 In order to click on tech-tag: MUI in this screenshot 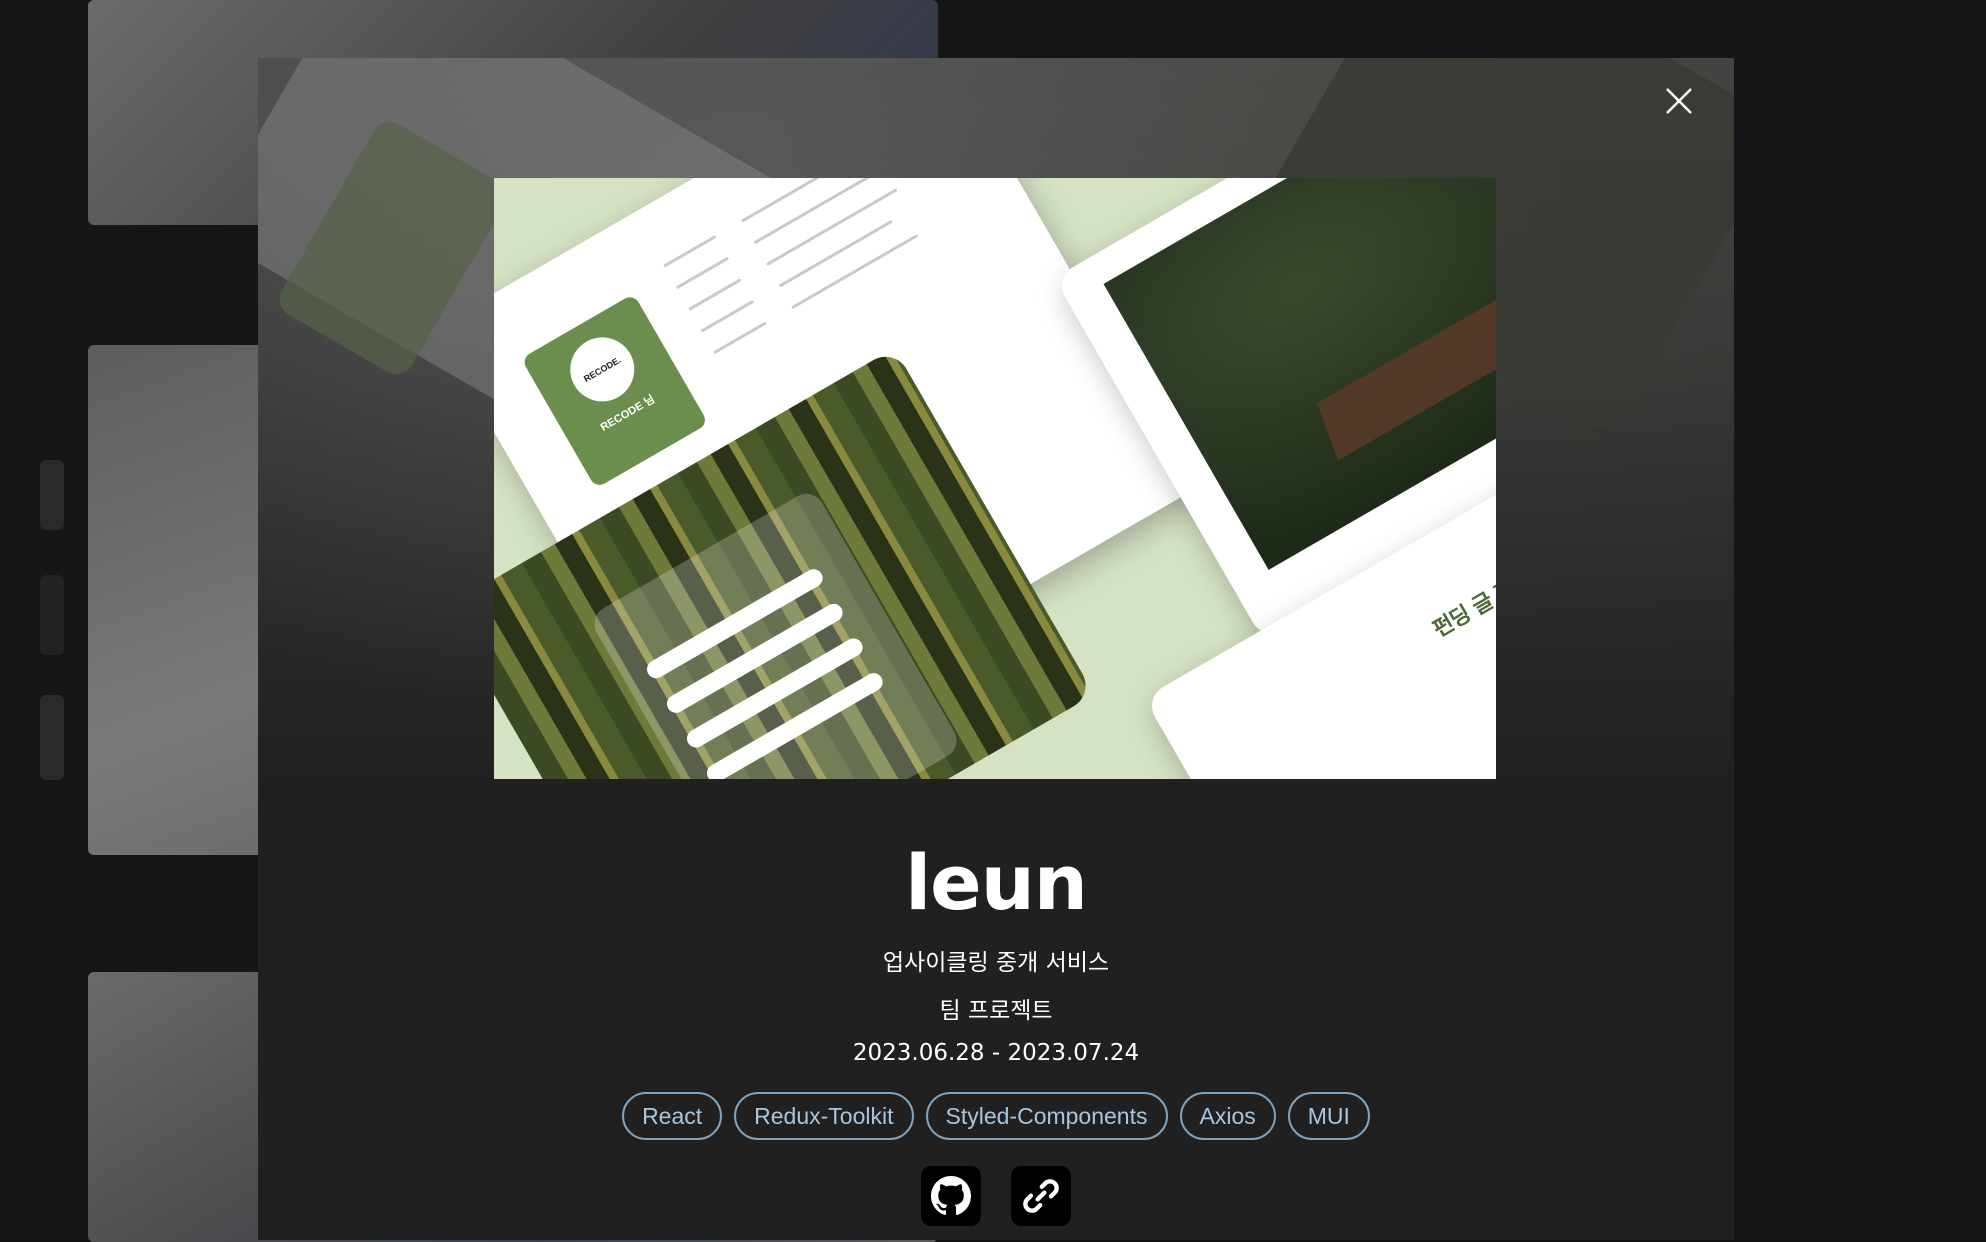, I will do `click(1328, 1116)`.